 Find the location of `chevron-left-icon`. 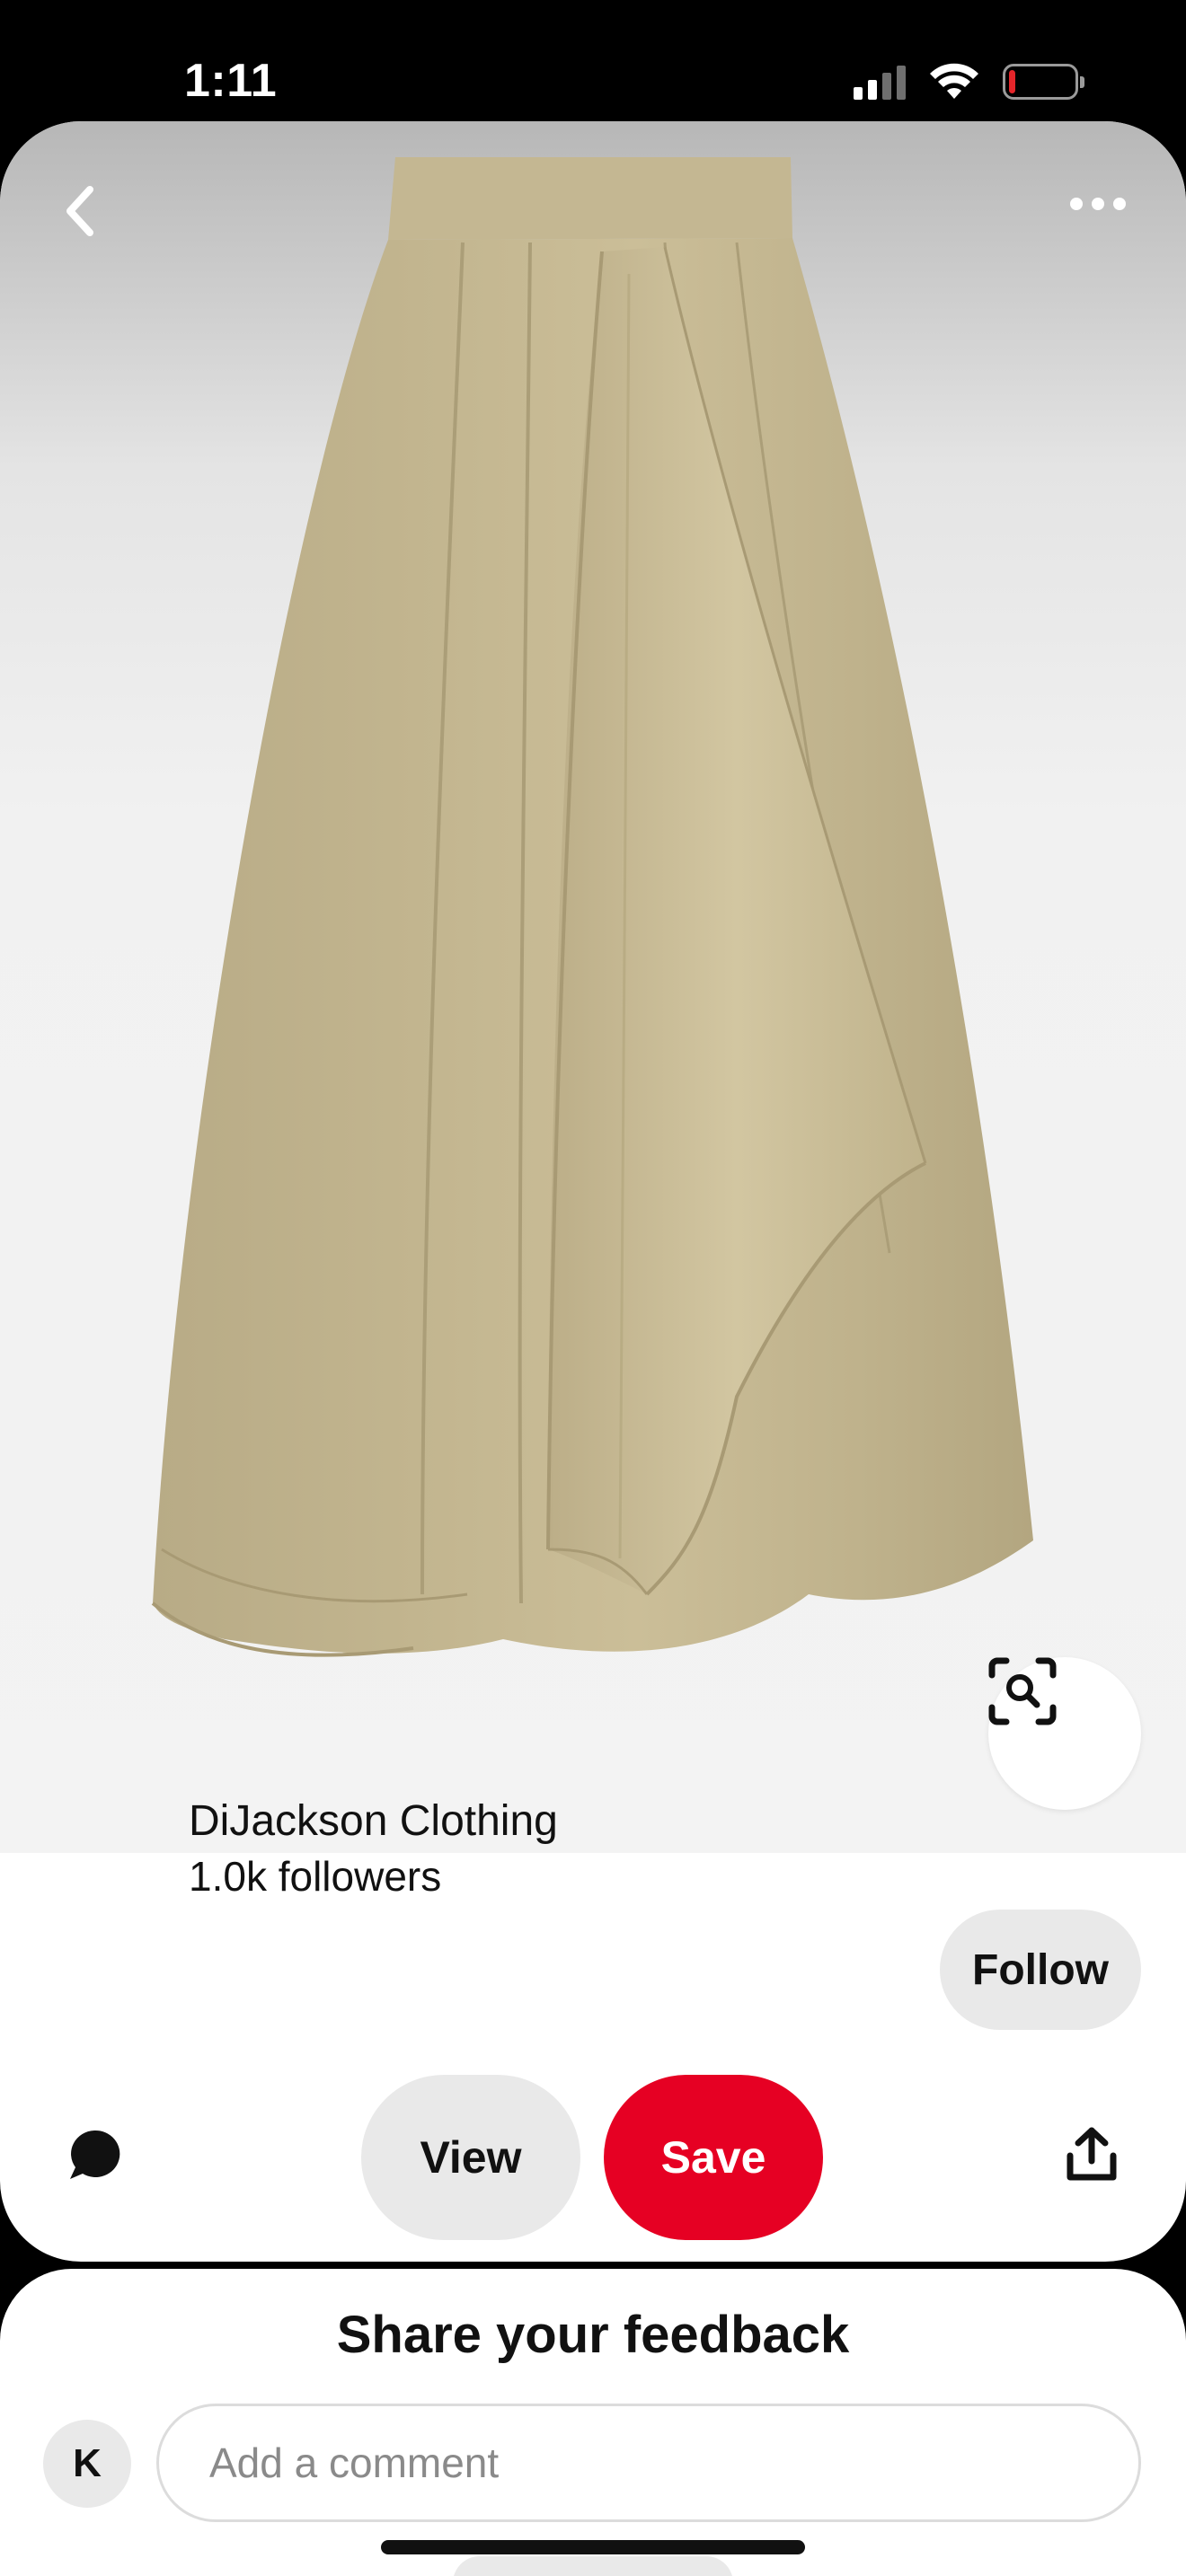

chevron-left-icon is located at coordinates (79, 211).